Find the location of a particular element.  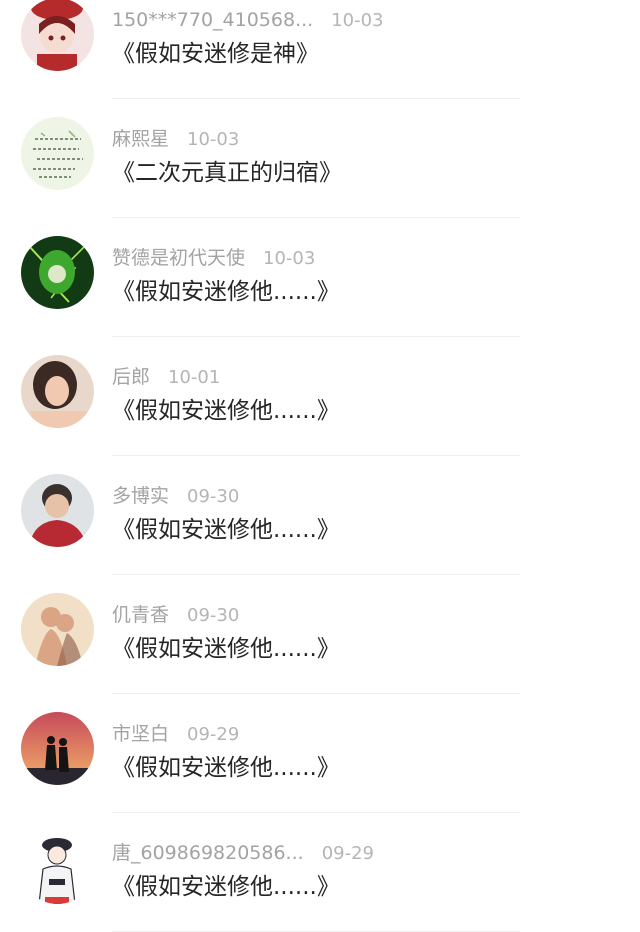

comment-text: 《二次元真正的归宿》 is located at coordinates (227, 173).